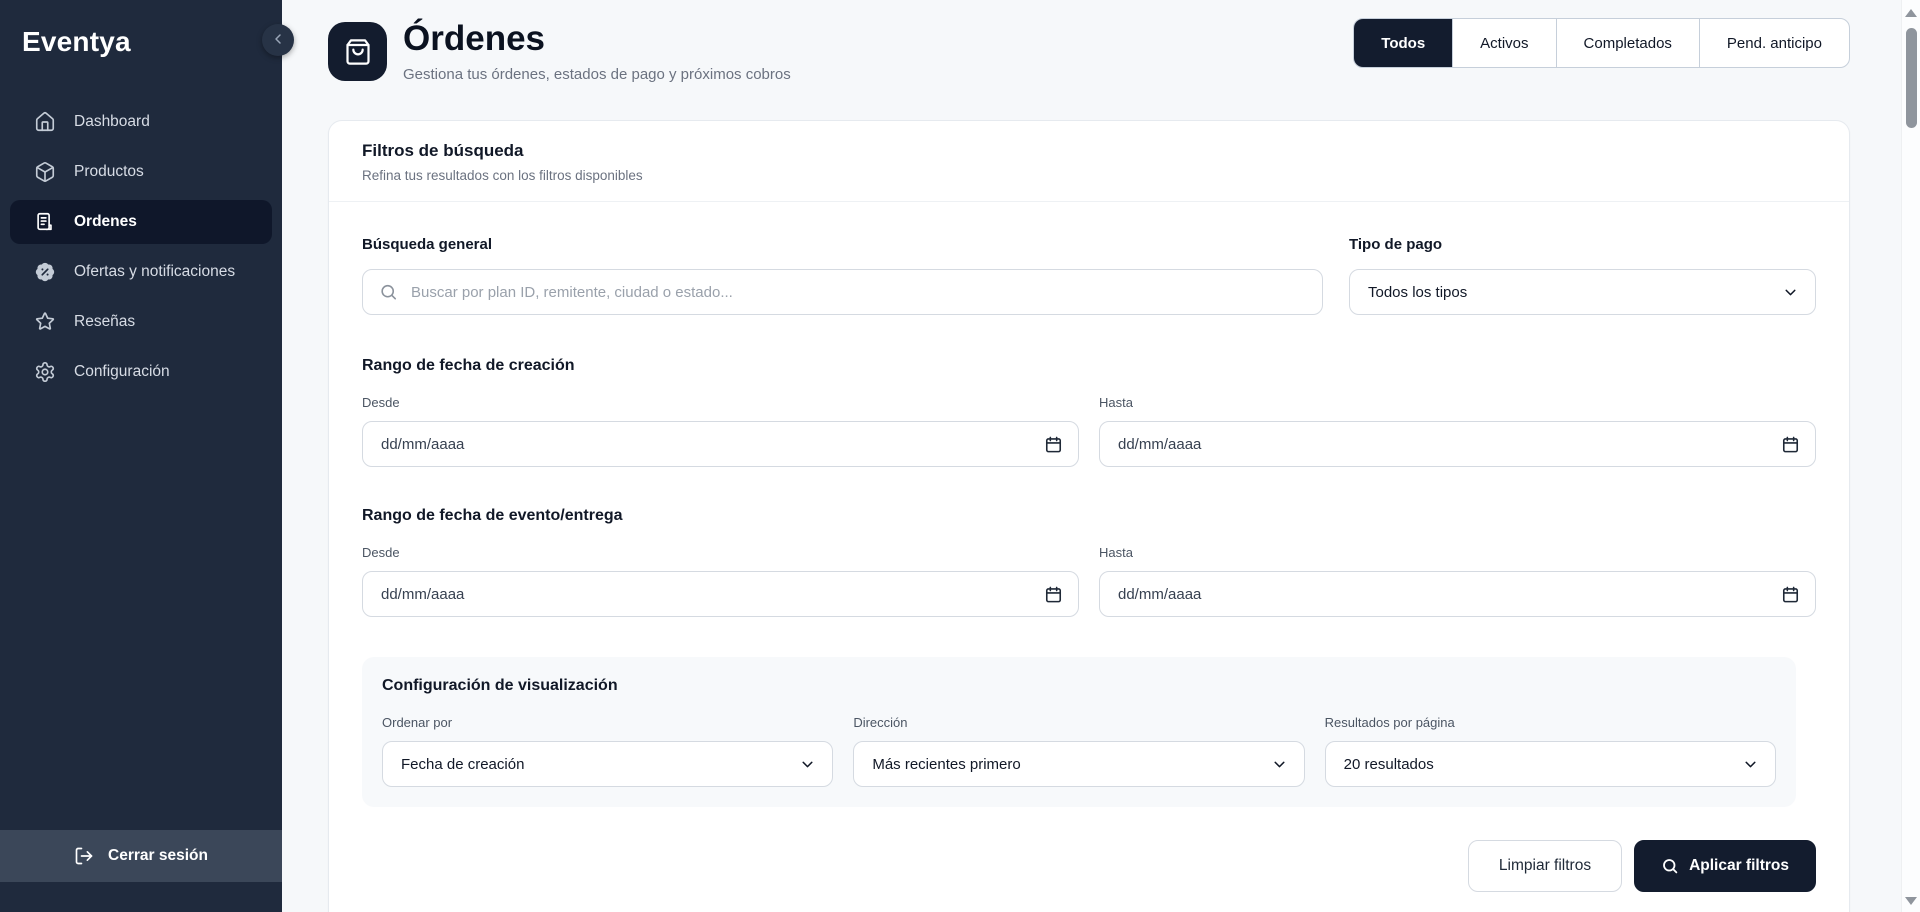 The height and width of the screenshot is (912, 1920). I want to click on creation-from-label: Desde, so click(381, 402).